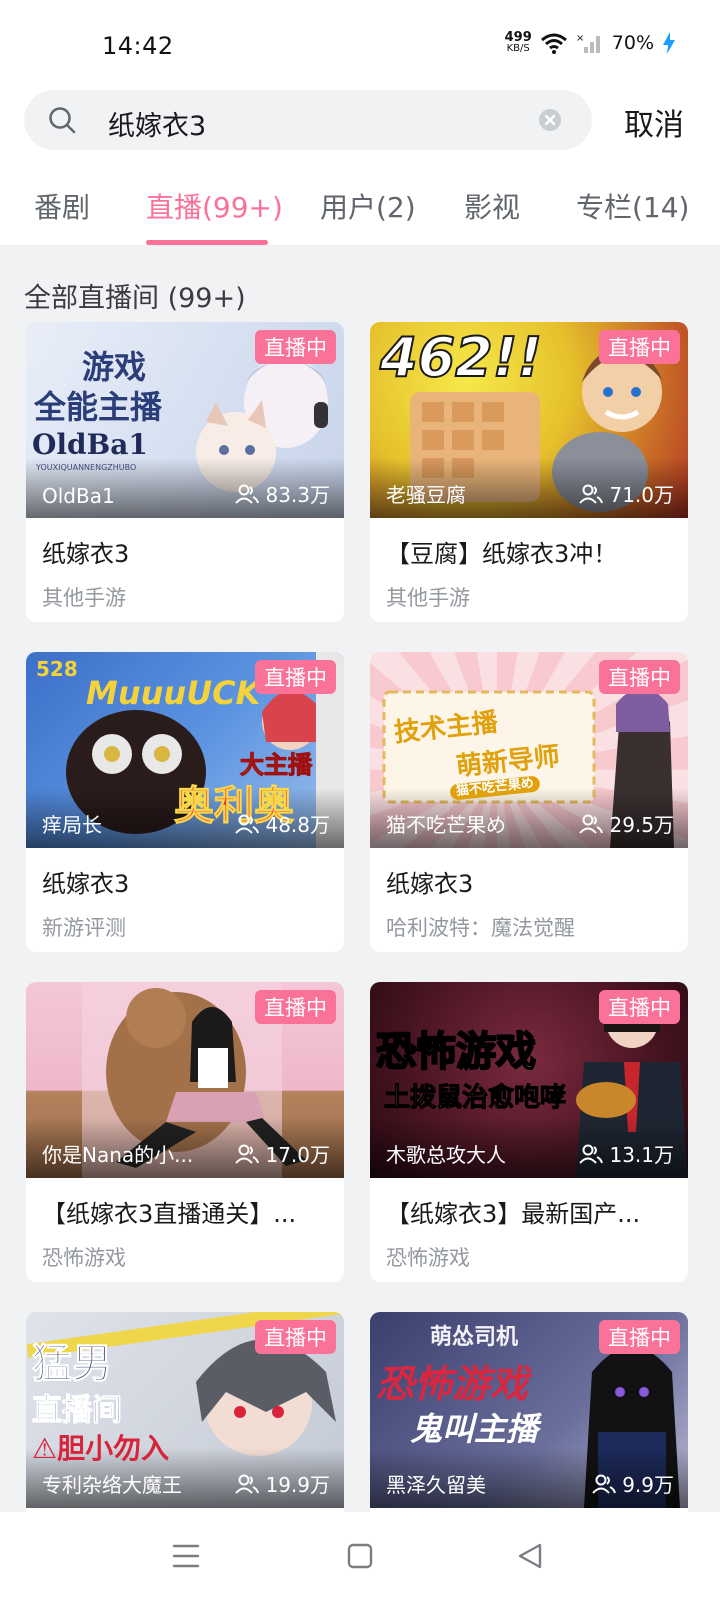 Image resolution: width=720 pixels, height=1600 pixels. I want to click on anchor-name: 老骚豆腐, so click(426, 495).